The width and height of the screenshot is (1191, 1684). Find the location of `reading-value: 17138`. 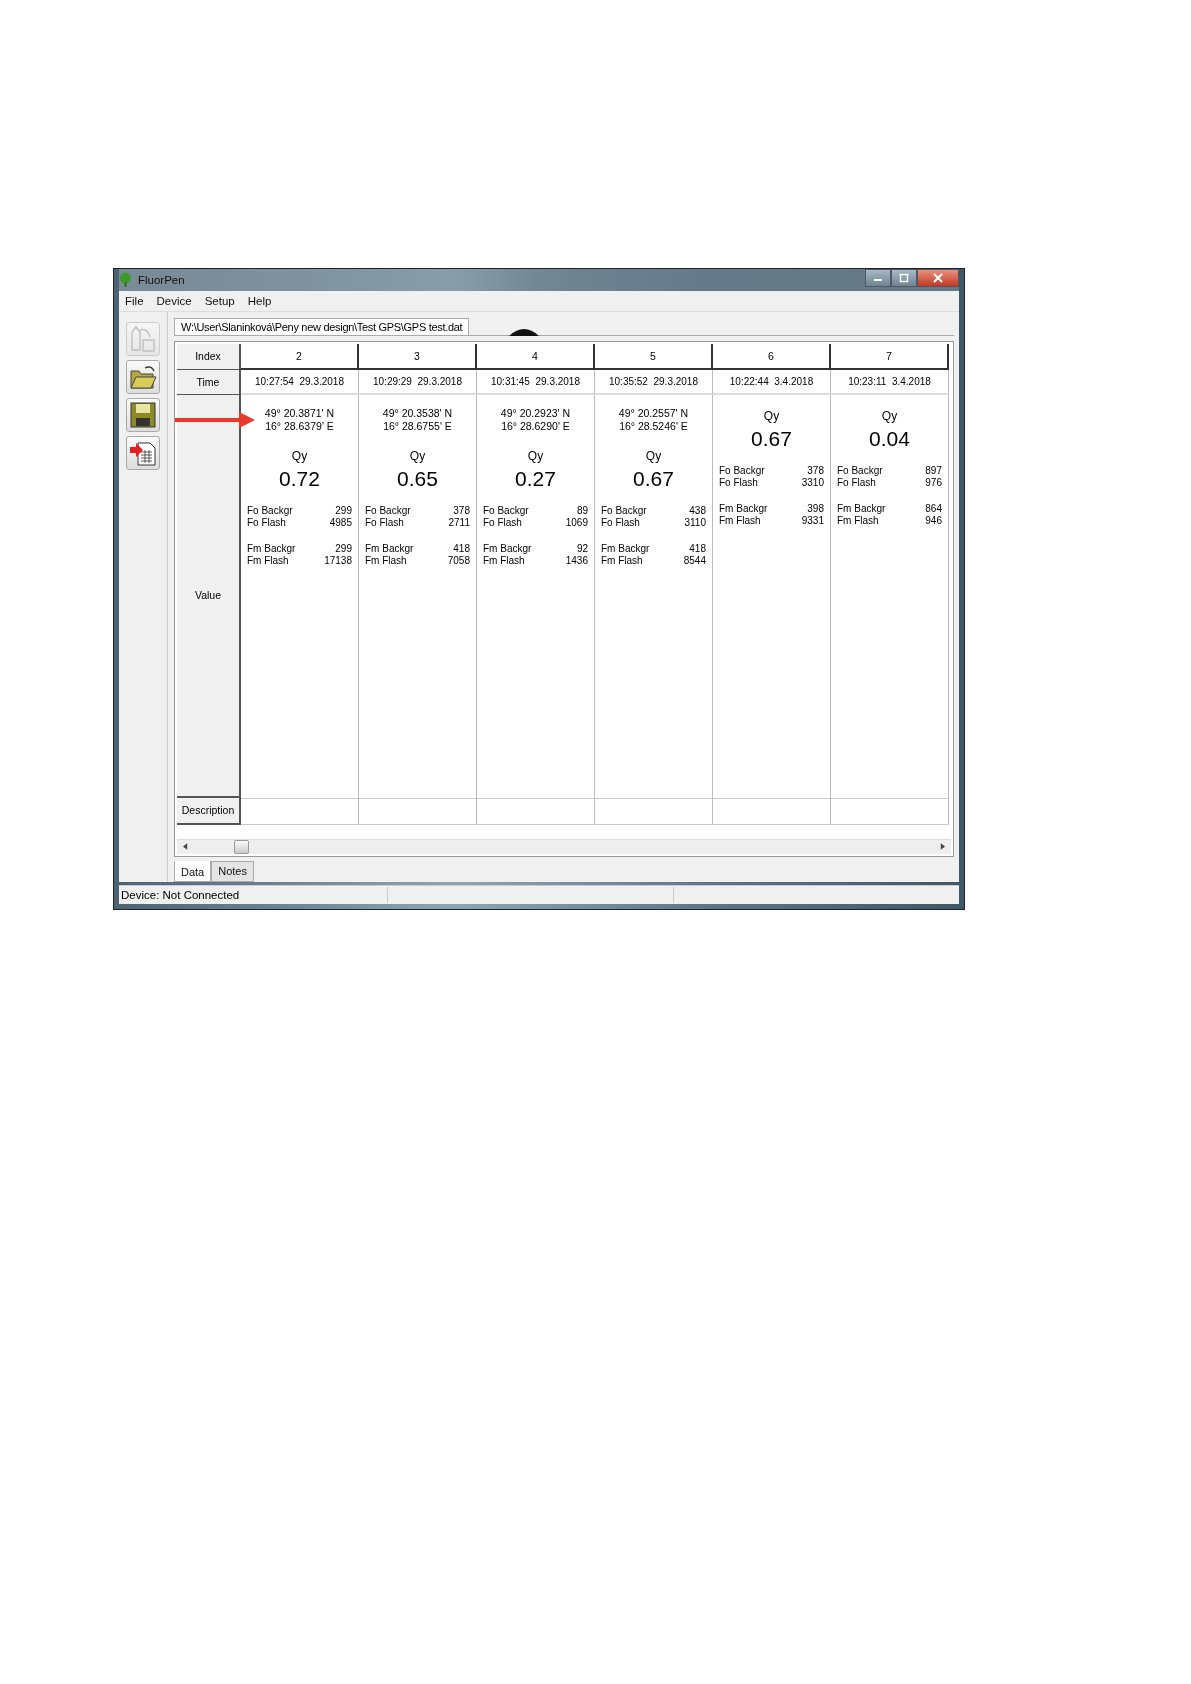

reading-value: 17138 is located at coordinates (338, 560).